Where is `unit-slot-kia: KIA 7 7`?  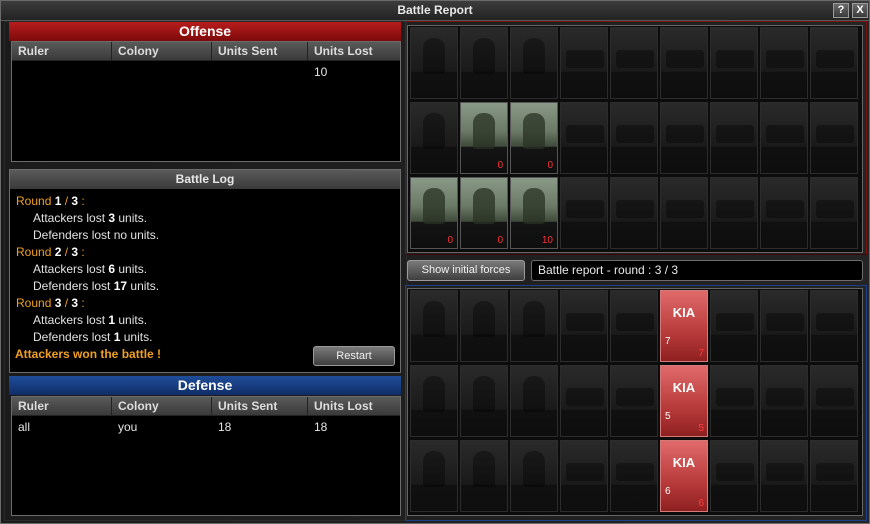
unit-slot-kia: KIA 7 7 is located at coordinates (684, 326).